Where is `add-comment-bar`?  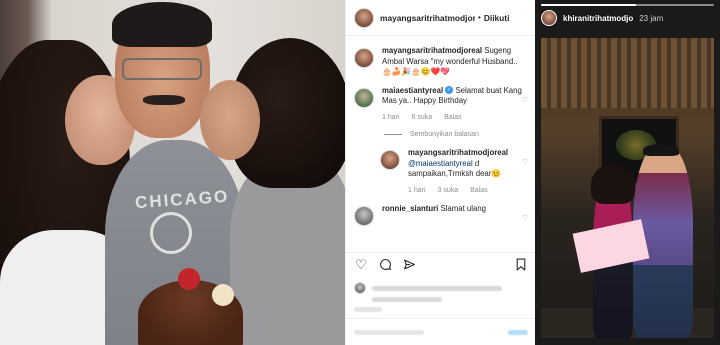 add-comment-bar is located at coordinates (441, 331).